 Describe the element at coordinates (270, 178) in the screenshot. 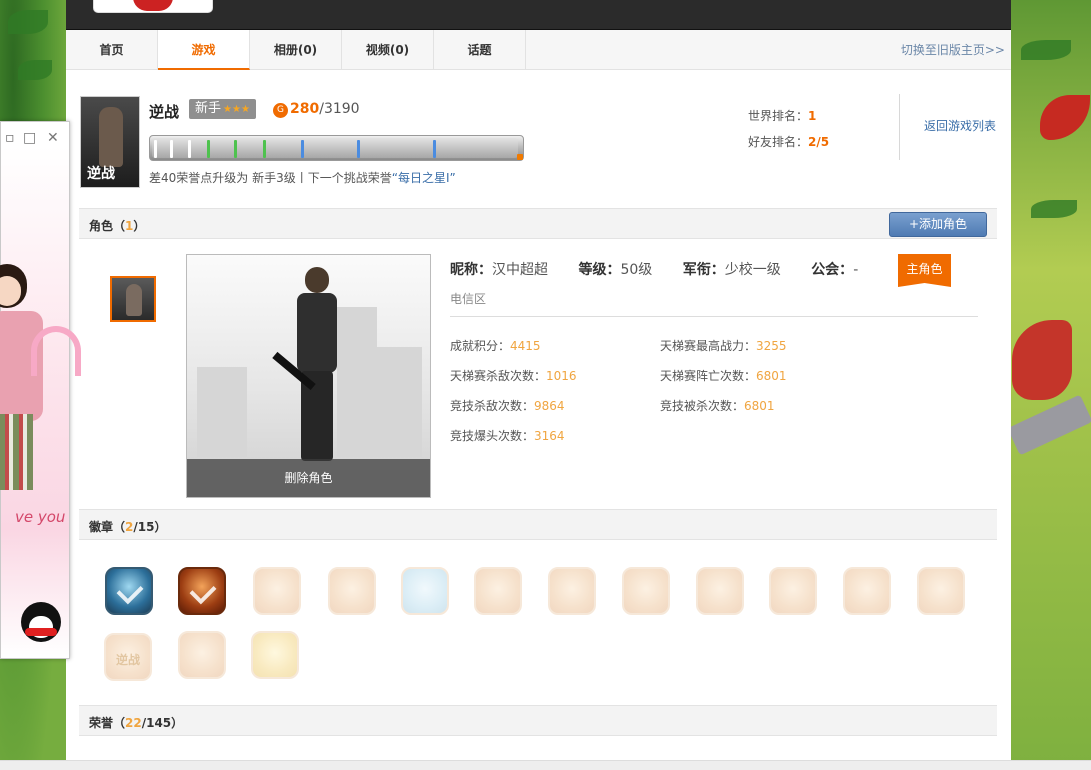

I see `upgrade-hint-text: 差40荣誉点升级为 新手3级丨下一个挑战荣誉` at that location.